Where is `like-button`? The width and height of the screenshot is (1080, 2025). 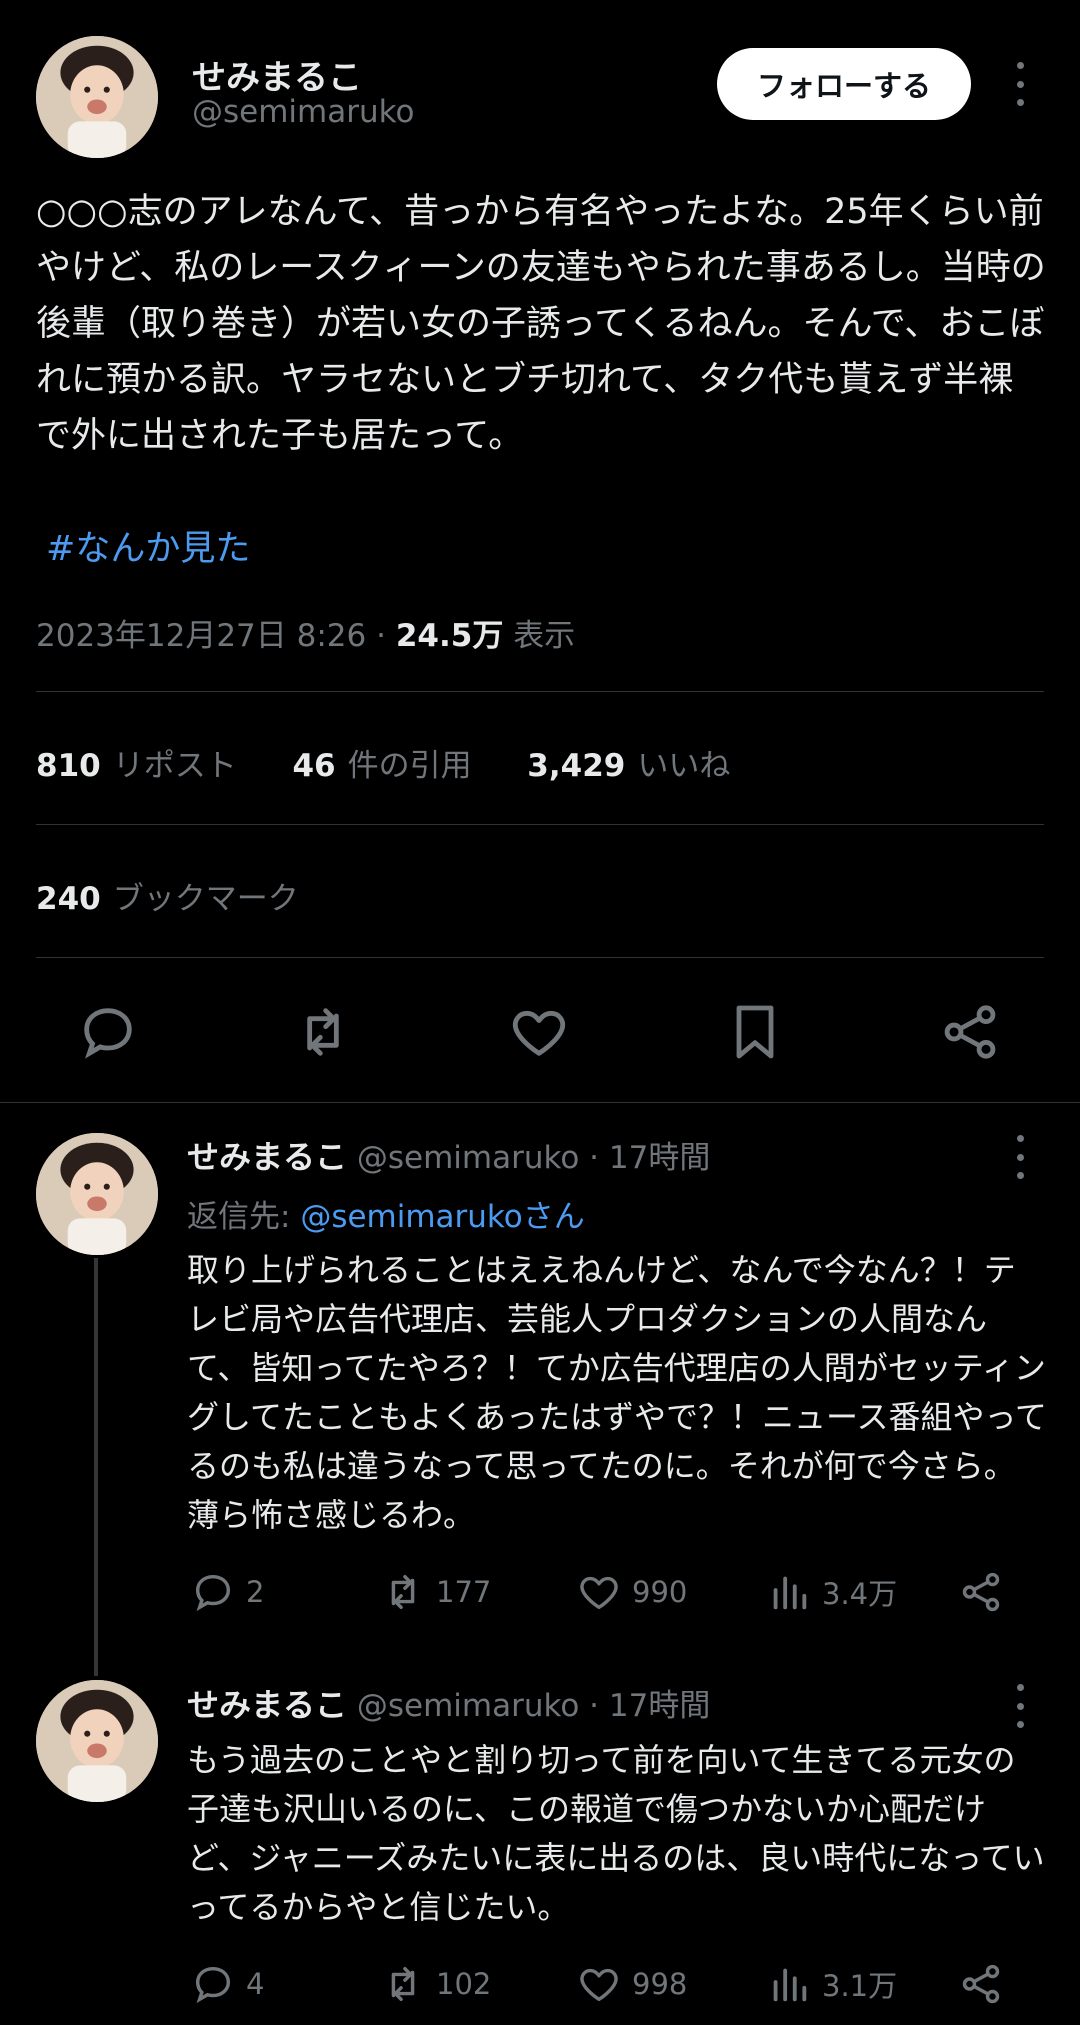 like-button is located at coordinates (539, 1032).